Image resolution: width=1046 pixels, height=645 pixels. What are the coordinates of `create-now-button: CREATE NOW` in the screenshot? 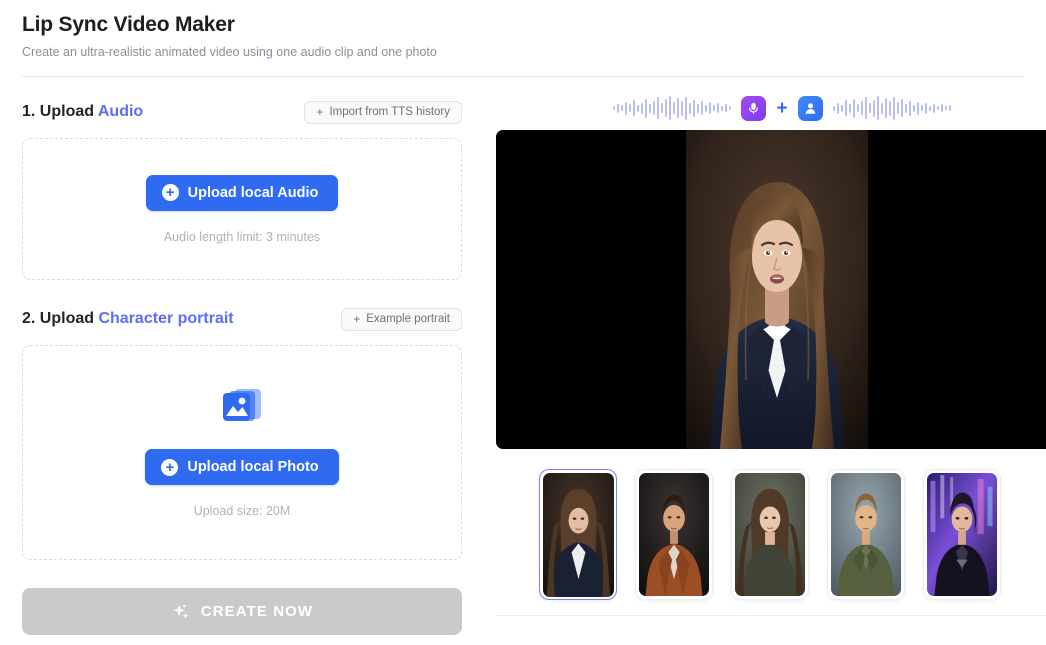 It's located at (242, 611).